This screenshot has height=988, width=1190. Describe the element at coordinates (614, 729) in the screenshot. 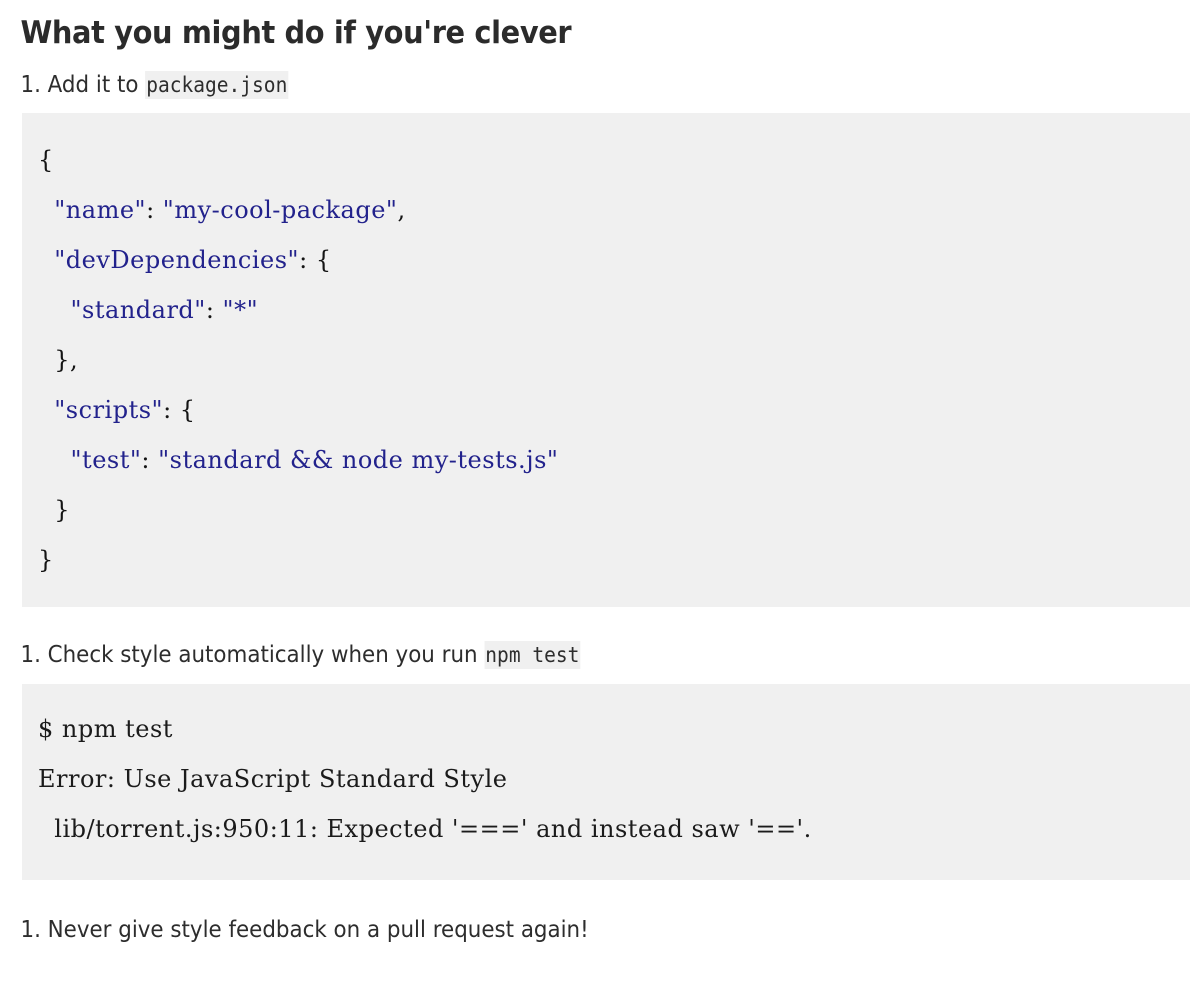

I see `code-line: $ npm test` at that location.